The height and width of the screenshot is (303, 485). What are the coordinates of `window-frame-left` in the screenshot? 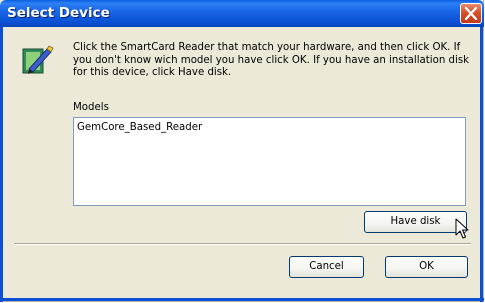 It's located at (1, 164).